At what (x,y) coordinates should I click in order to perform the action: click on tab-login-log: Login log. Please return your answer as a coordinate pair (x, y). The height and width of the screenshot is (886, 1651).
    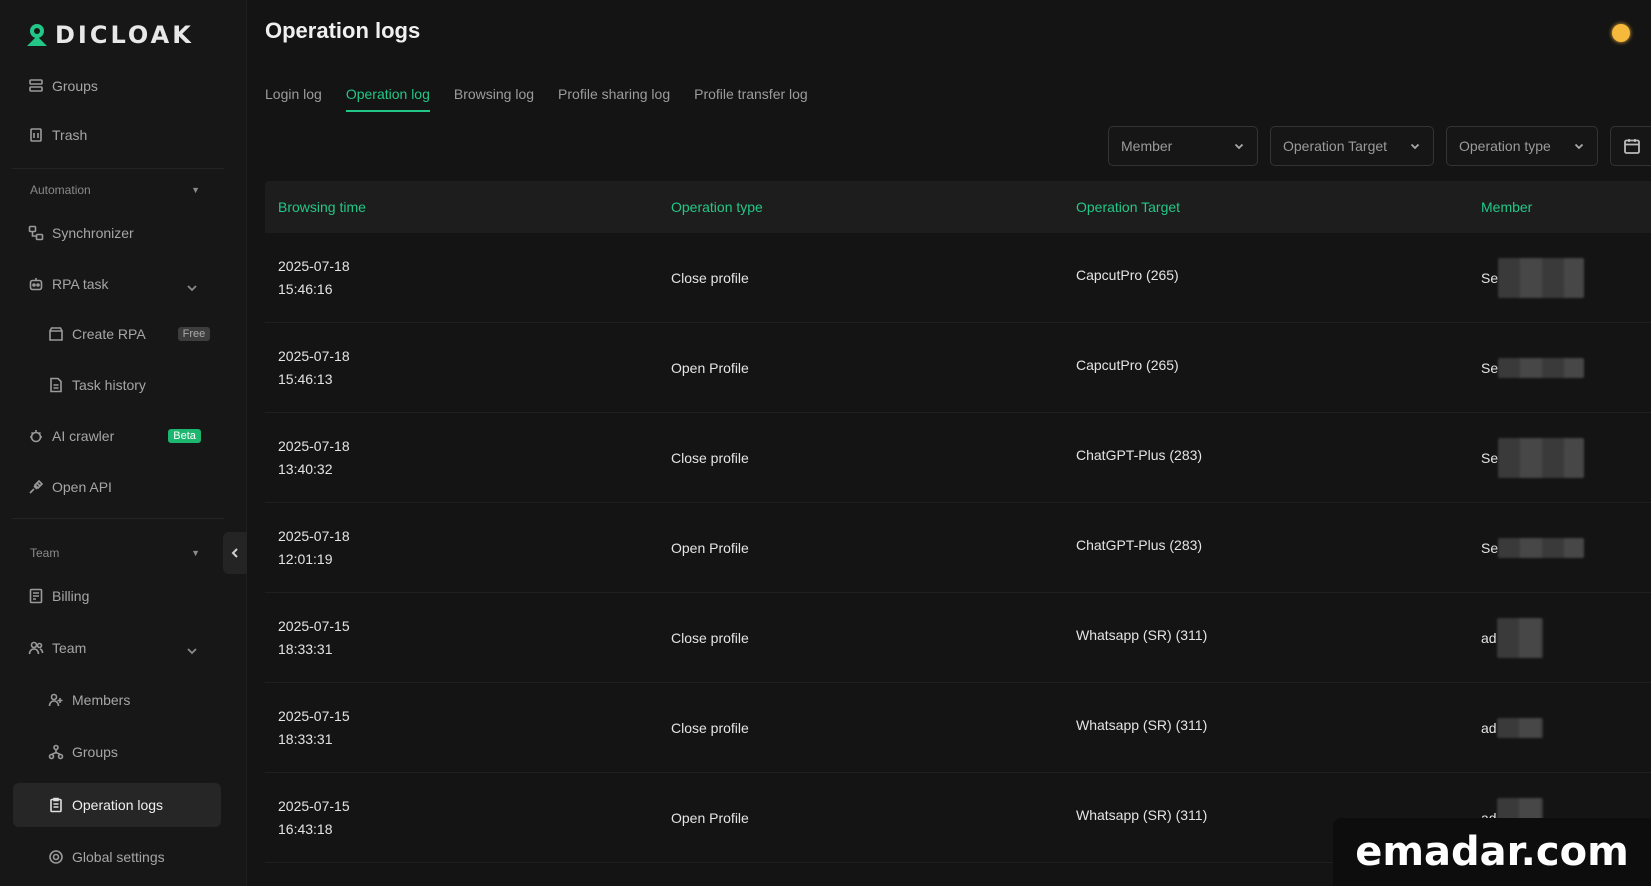
    Looking at the image, I should click on (293, 99).